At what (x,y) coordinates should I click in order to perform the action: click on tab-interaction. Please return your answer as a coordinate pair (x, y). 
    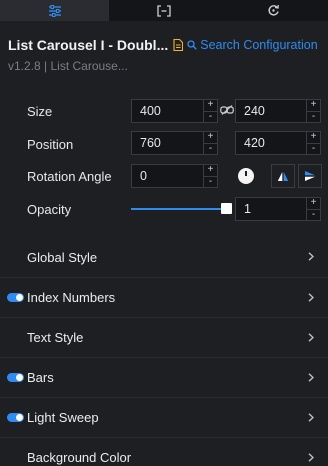
    Looking at the image, I should click on (273, 10).